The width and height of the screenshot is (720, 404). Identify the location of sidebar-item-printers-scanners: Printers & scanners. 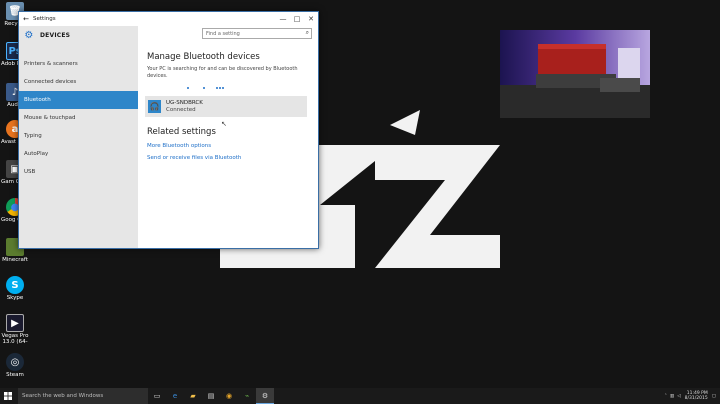
(78, 64).